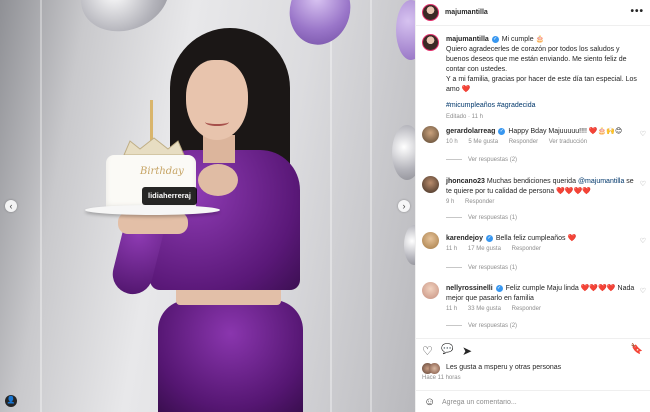 Image resolution: width=650 pixels, height=412 pixels. What do you see at coordinates (169, 196) in the screenshot?
I see `photo-user-tag: lidiaherreraj` at bounding box center [169, 196].